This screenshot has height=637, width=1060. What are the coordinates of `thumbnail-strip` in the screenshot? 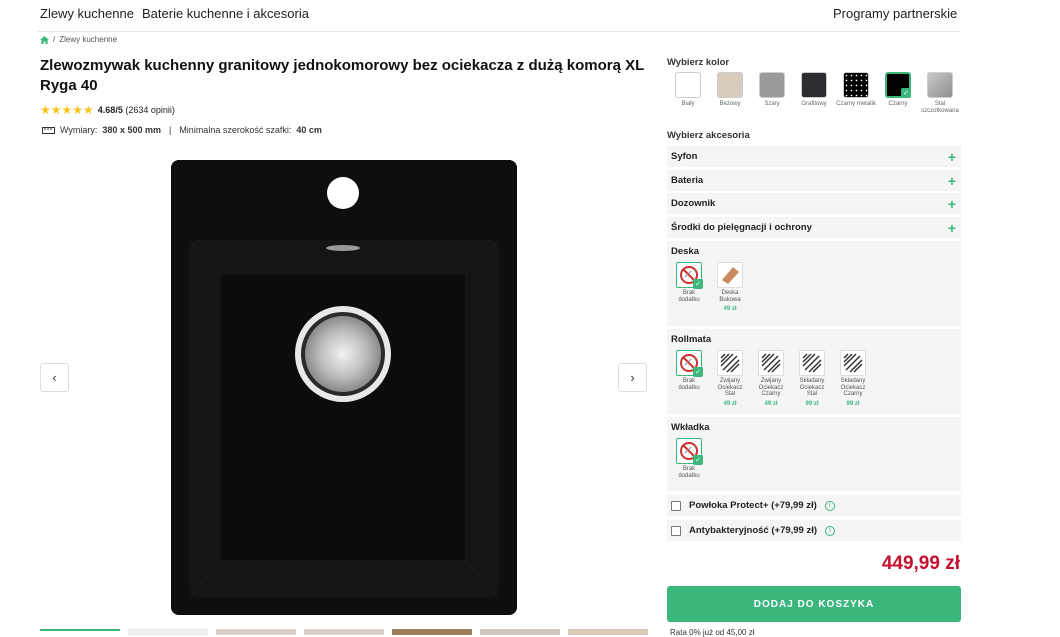 It's located at (344, 632).